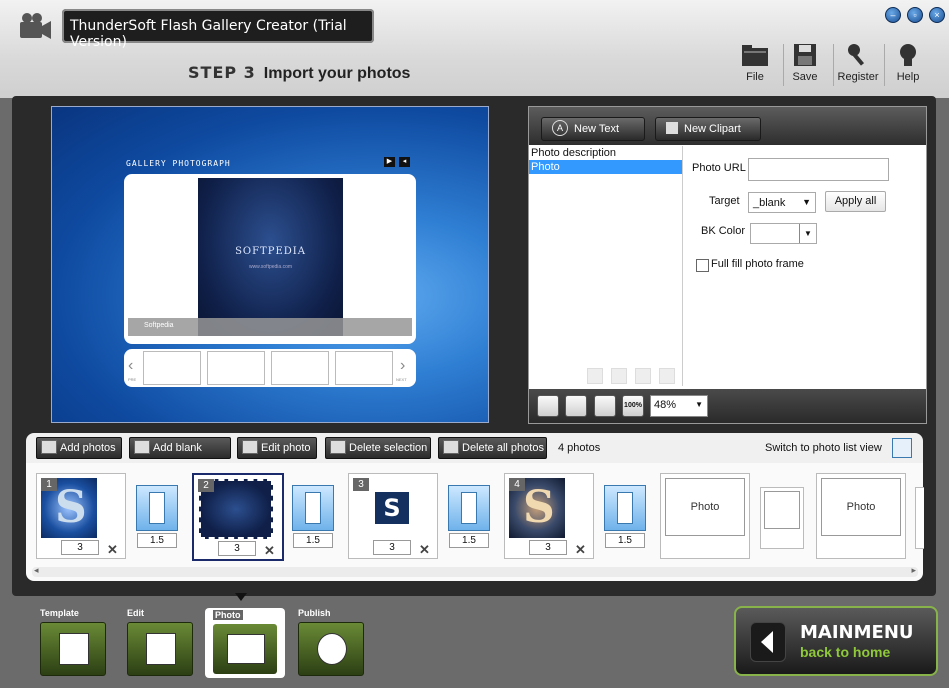 The height and width of the screenshot is (688, 949). I want to click on photo-index: 2, so click(206, 485).